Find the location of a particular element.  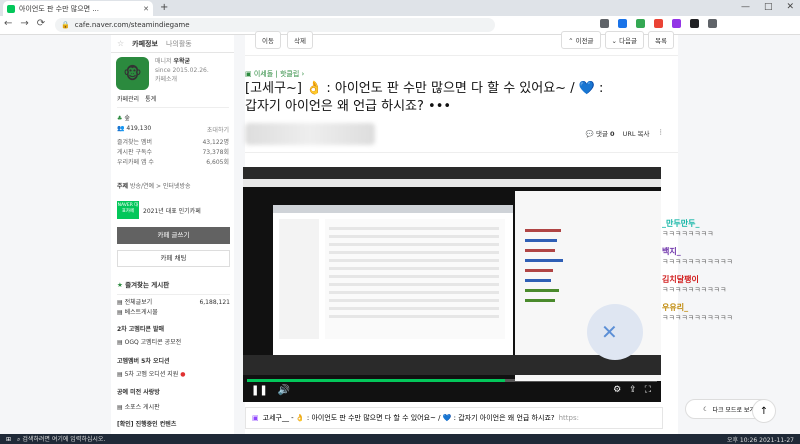

more-options-icon: ⋮ is located at coordinates (661, 133).